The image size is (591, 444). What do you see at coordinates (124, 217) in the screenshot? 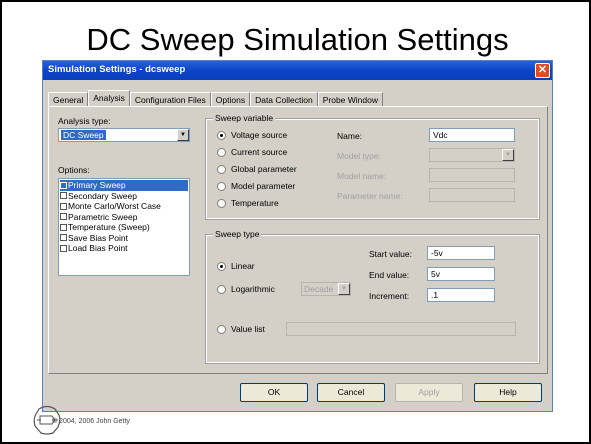
I see `option-parametric-sweep: Parametric Sweep` at bounding box center [124, 217].